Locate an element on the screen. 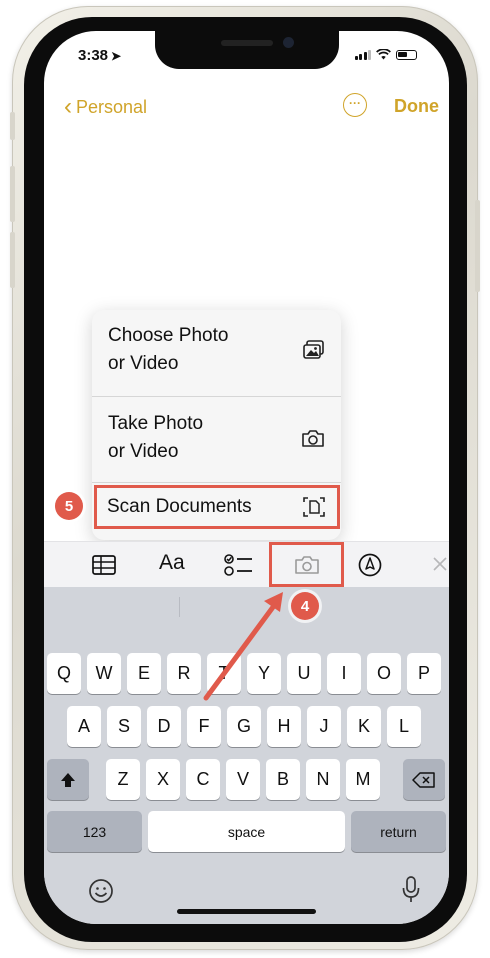 This screenshot has width=490, height=958. step-5-marker: 5 is located at coordinates (69, 506).